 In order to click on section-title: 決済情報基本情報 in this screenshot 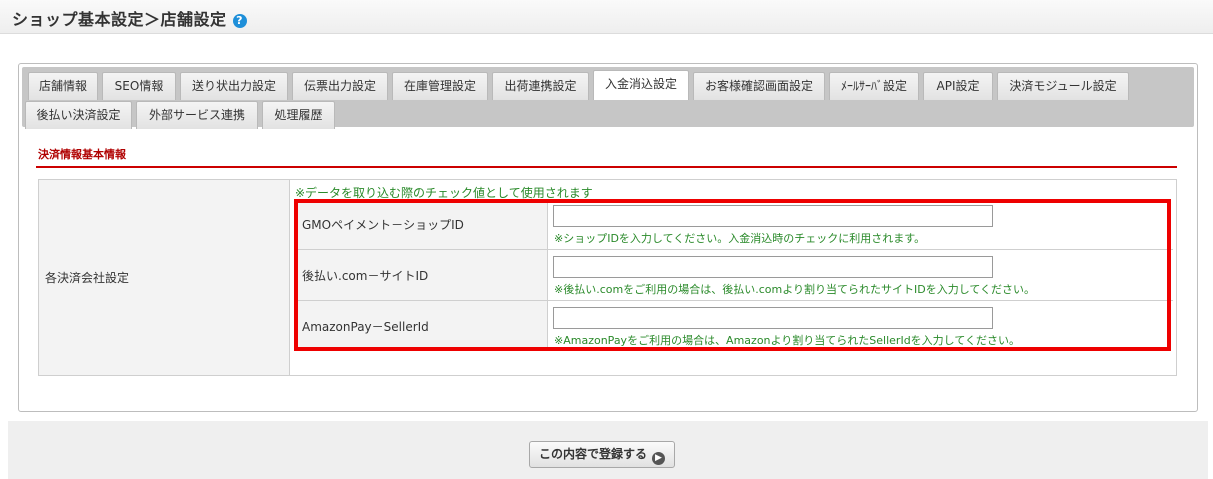, I will do `click(82, 154)`.